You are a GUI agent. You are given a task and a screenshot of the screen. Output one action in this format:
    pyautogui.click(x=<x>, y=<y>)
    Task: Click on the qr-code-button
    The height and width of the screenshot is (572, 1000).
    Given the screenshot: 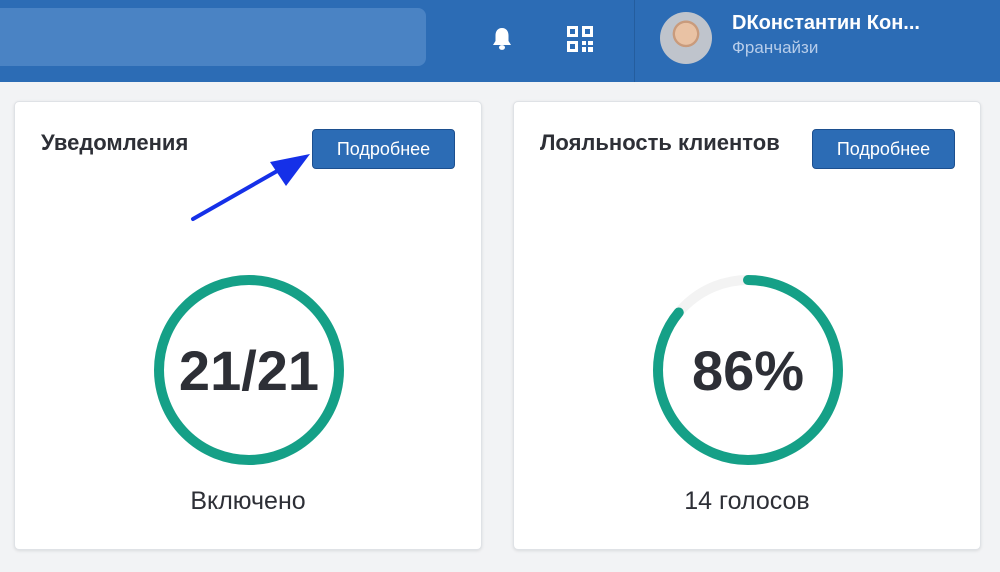 What is the action you would take?
    pyautogui.click(x=580, y=39)
    